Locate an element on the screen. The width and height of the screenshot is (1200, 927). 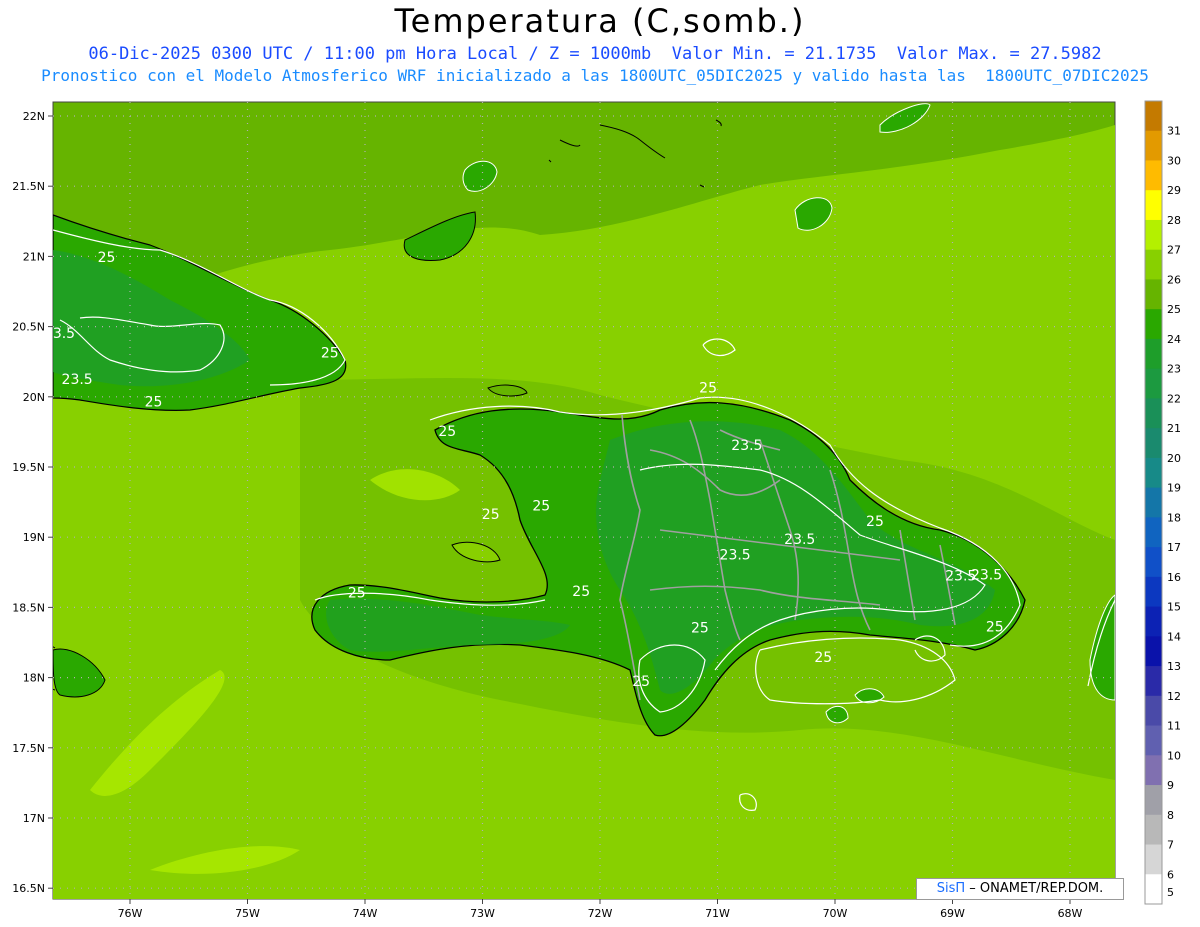
colorbar-label: 19 is located at coordinates (1174, 488).